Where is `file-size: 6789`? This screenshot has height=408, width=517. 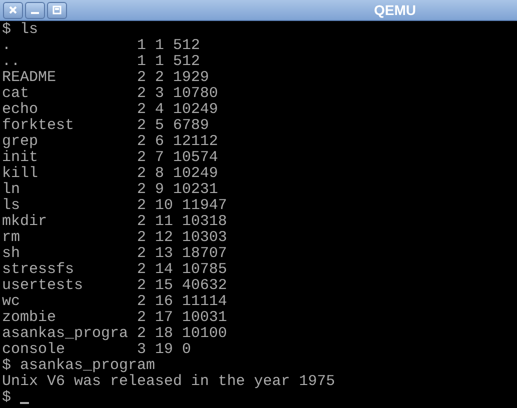 file-size: 6789 is located at coordinates (191, 126).